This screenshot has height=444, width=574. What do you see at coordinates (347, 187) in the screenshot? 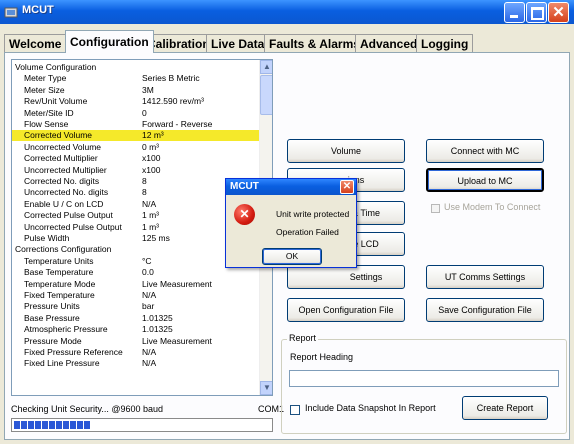
I see `dialog-close-button: ✕` at bounding box center [347, 187].